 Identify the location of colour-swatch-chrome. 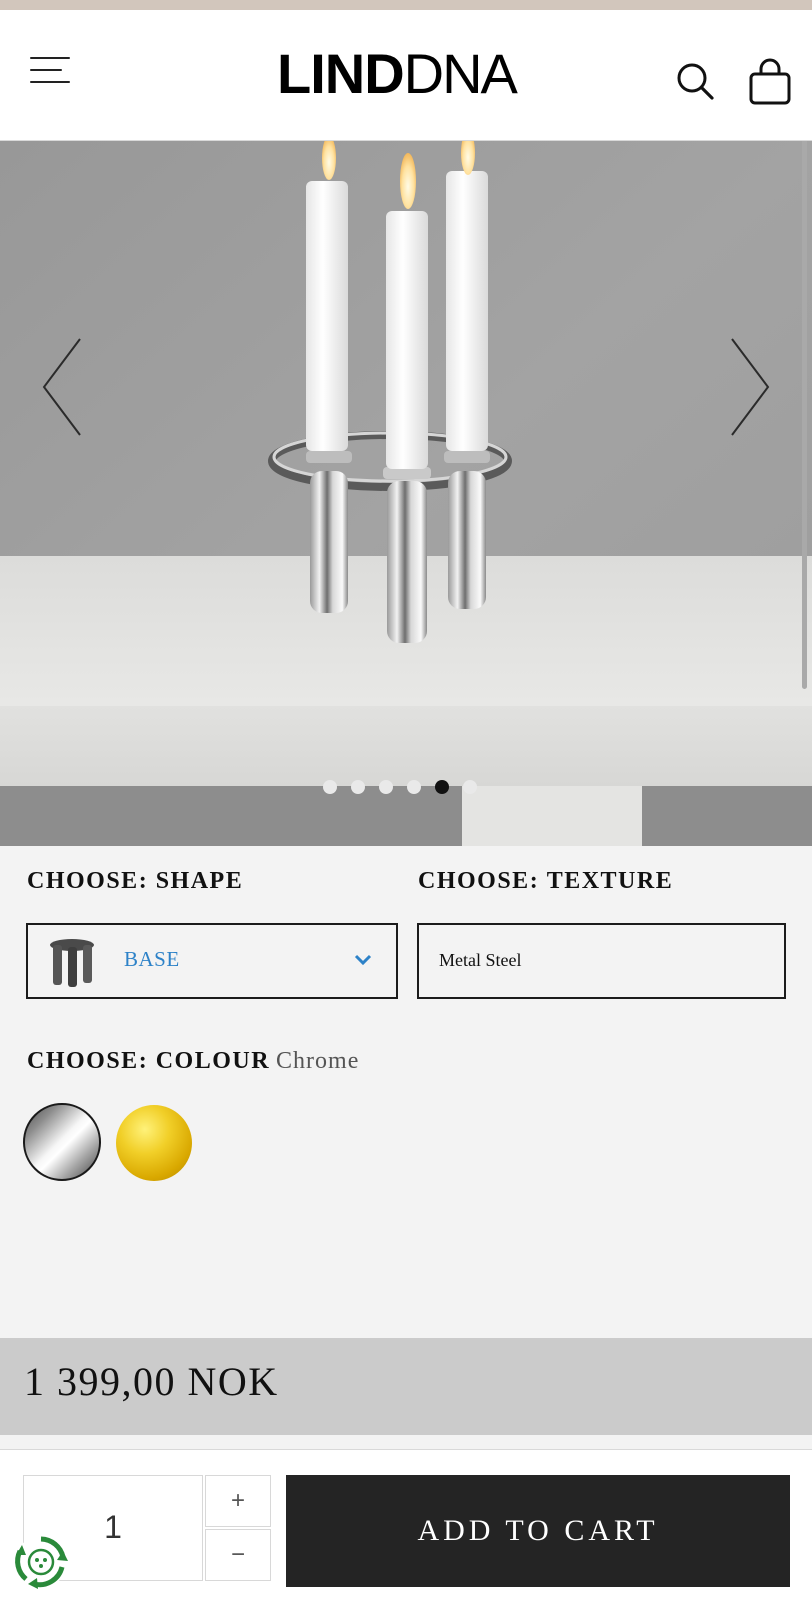
(62, 1142).